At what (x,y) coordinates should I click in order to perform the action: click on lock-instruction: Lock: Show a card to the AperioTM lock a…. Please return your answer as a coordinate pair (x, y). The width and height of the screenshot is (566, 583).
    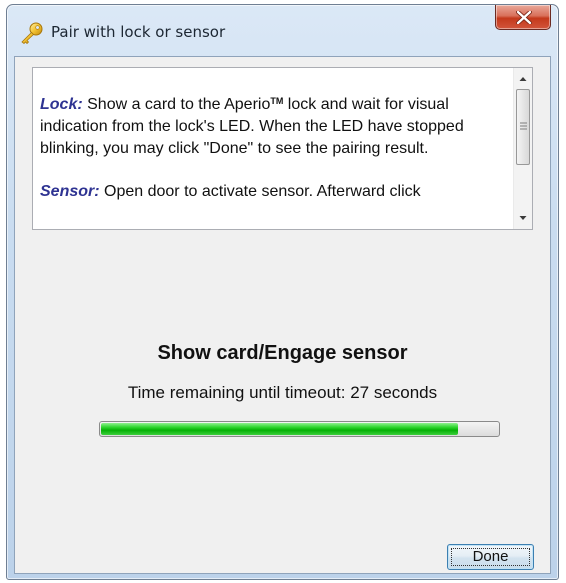
    Looking at the image, I should click on (270, 125).